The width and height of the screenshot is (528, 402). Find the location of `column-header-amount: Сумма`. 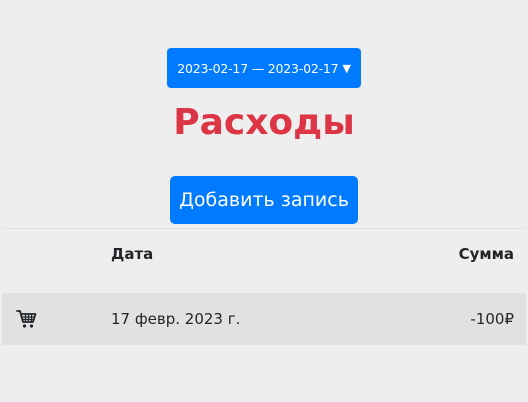

column-header-amount: Сумма is located at coordinates (486, 254).